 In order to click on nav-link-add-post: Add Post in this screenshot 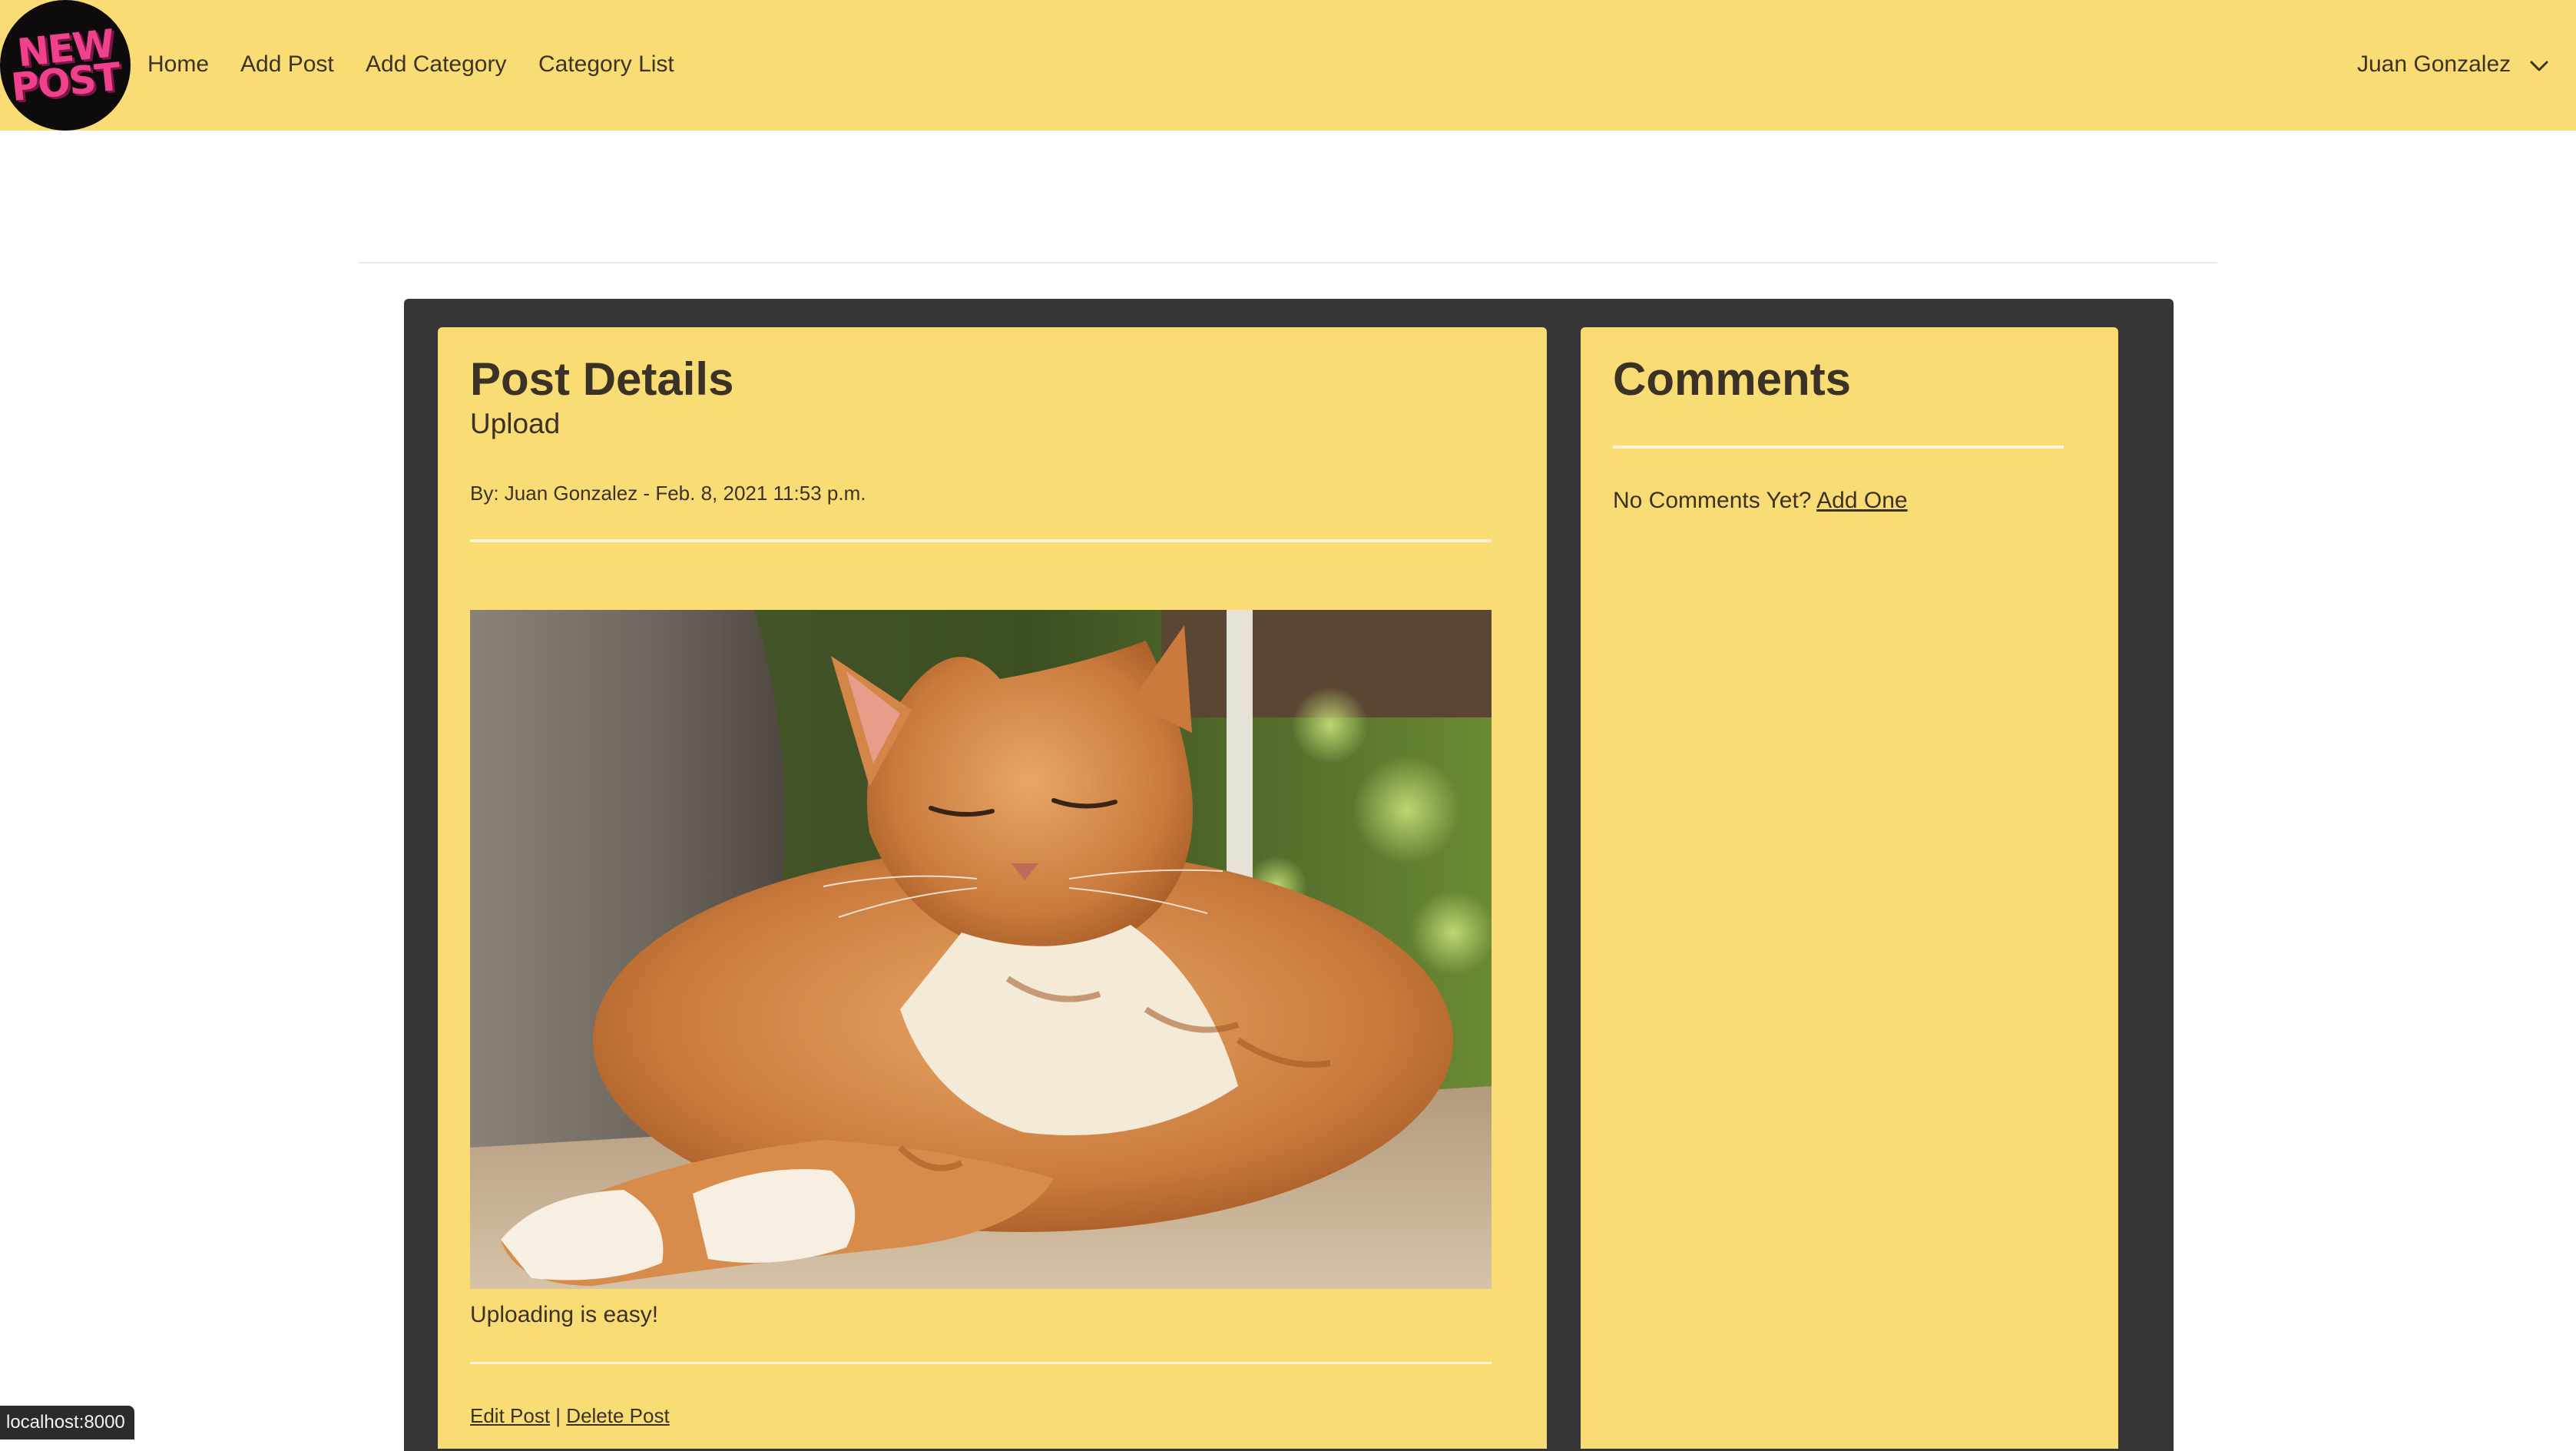, I will do `click(287, 64)`.